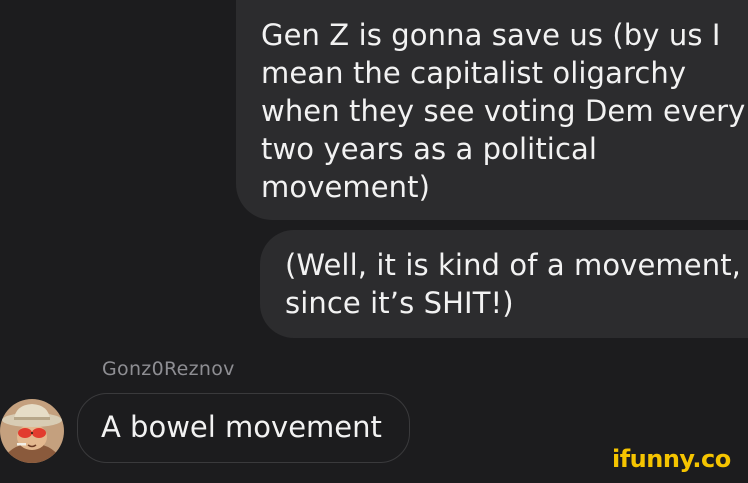 Image resolution: width=748 pixels, height=483 pixels. Describe the element at coordinates (346, 187) in the screenshot. I see `message-line: movement)` at that location.